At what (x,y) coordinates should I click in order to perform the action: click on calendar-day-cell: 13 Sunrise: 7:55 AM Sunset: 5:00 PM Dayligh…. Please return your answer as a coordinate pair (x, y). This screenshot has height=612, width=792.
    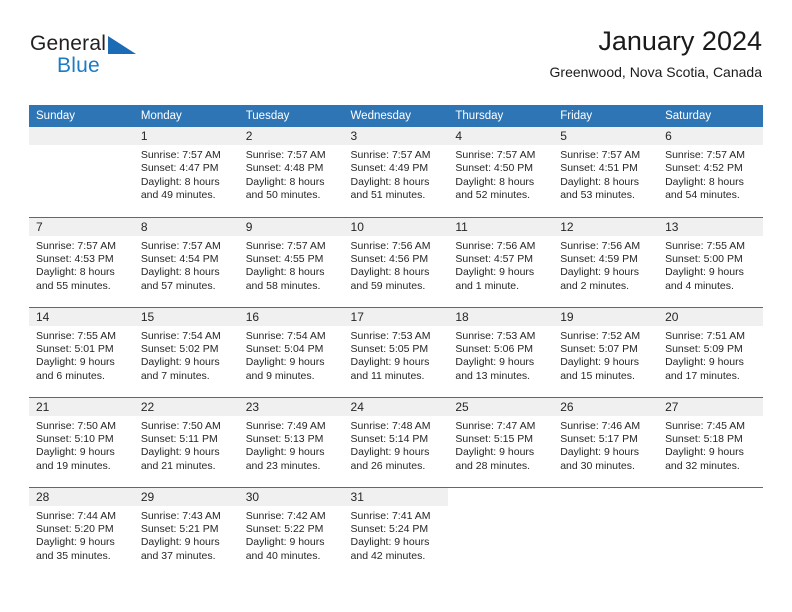
    Looking at the image, I should click on (710, 261).